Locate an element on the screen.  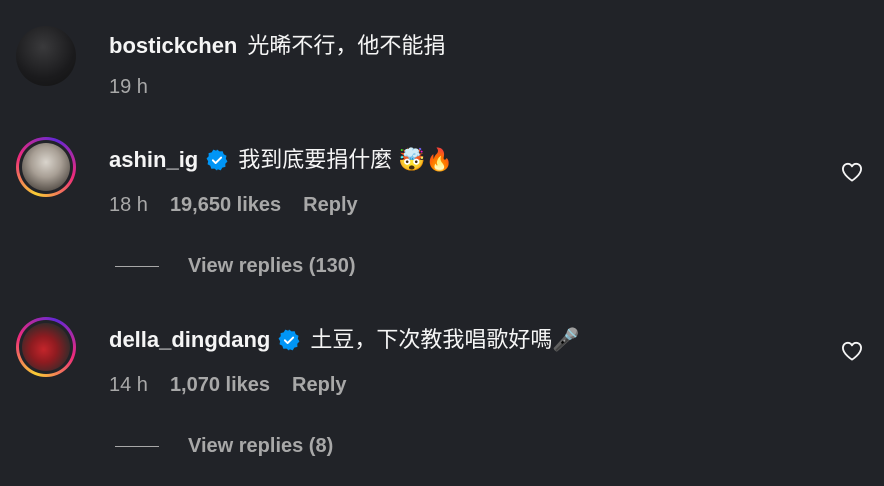
comment-text: 我到底要捐什麼 🤯🔥 is located at coordinates (346, 159).